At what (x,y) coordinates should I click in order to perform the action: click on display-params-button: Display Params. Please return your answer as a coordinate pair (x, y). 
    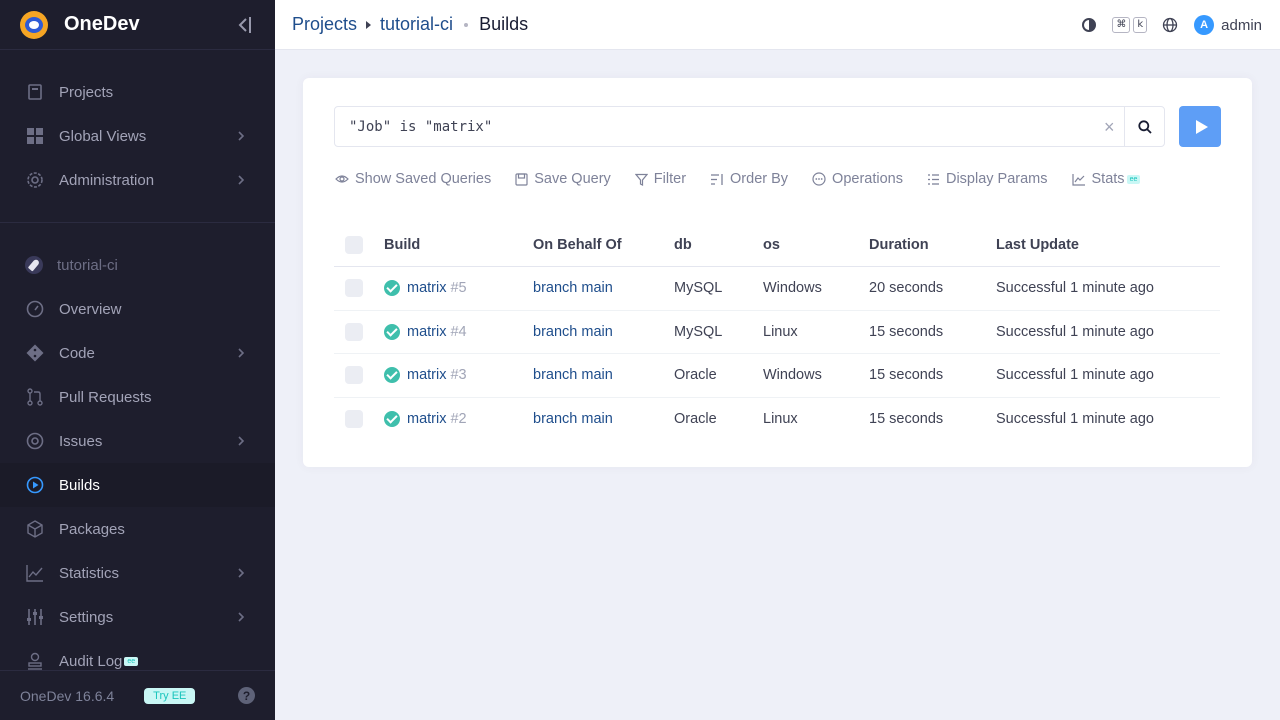
    Looking at the image, I should click on (987, 179).